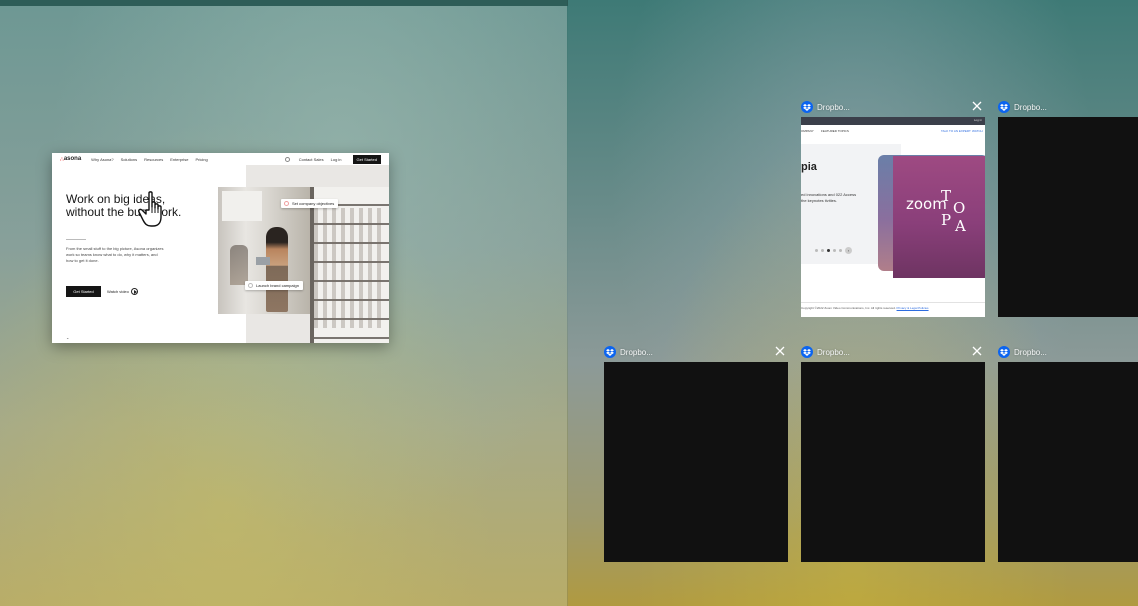 The image size is (1138, 606). I want to click on zoom-top-bar, so click(893, 121).